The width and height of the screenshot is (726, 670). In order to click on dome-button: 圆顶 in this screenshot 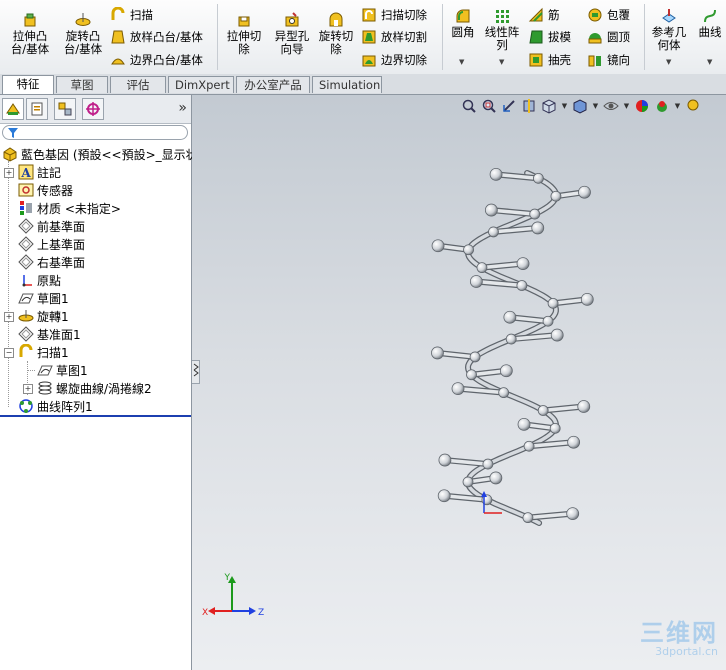, I will do `click(608, 37)`.